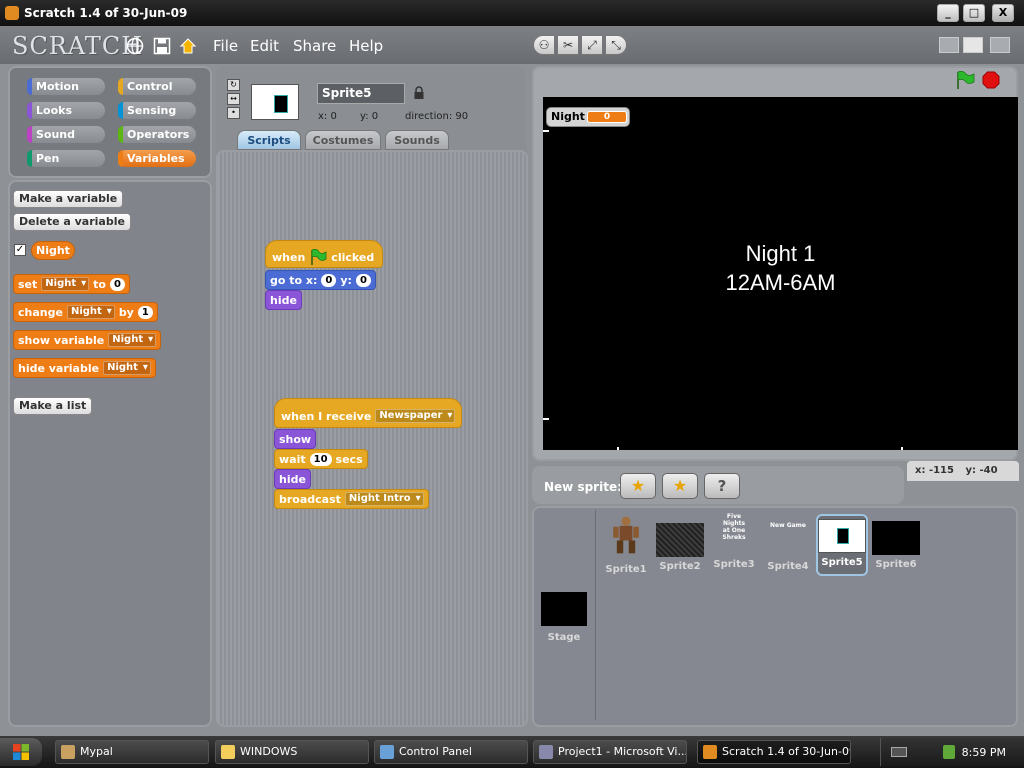  I want to click on sprite-item-sprite2: Sprite2, so click(680, 542).